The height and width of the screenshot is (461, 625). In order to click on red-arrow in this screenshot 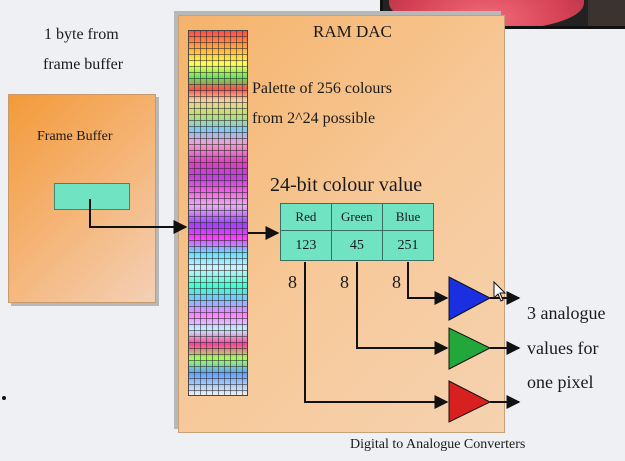, I will do `click(376, 335)`.